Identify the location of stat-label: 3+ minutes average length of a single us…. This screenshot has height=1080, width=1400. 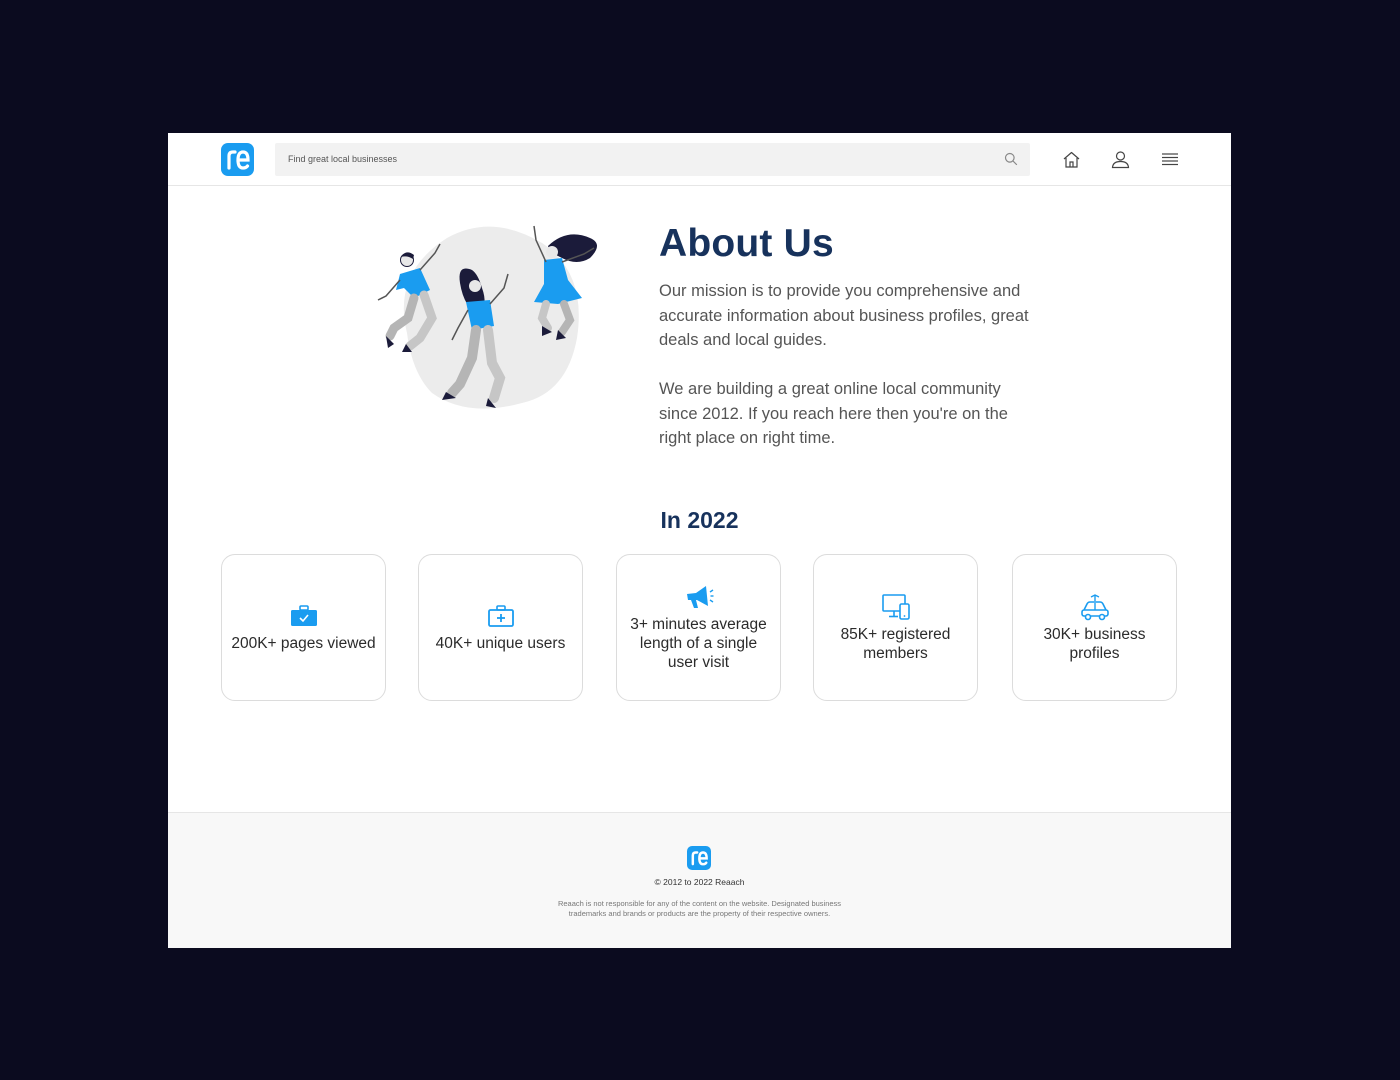
(698, 643).